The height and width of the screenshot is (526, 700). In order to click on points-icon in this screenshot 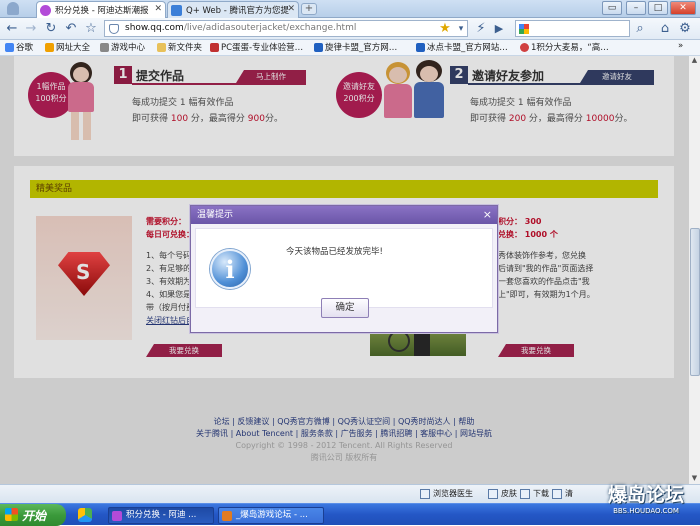, I will do `click(524, 47)`.